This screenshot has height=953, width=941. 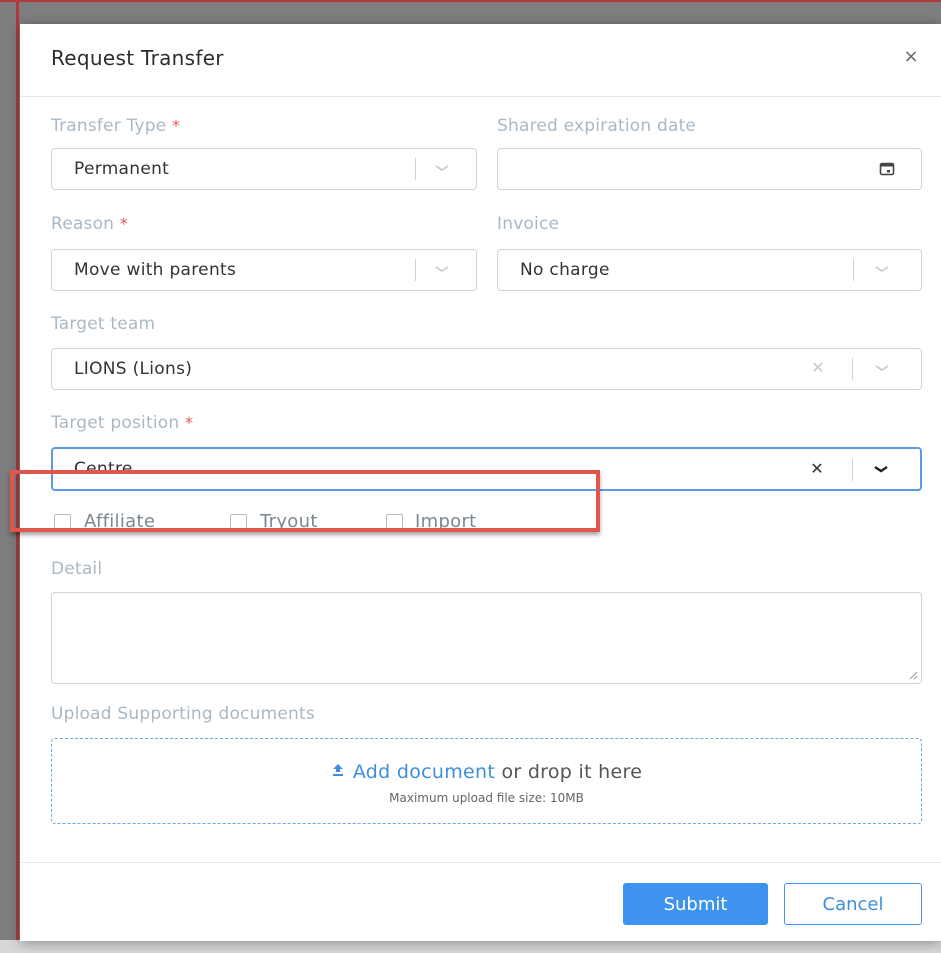 What do you see at coordinates (137, 58) in the screenshot?
I see `modal-title: Request Transfer` at bounding box center [137, 58].